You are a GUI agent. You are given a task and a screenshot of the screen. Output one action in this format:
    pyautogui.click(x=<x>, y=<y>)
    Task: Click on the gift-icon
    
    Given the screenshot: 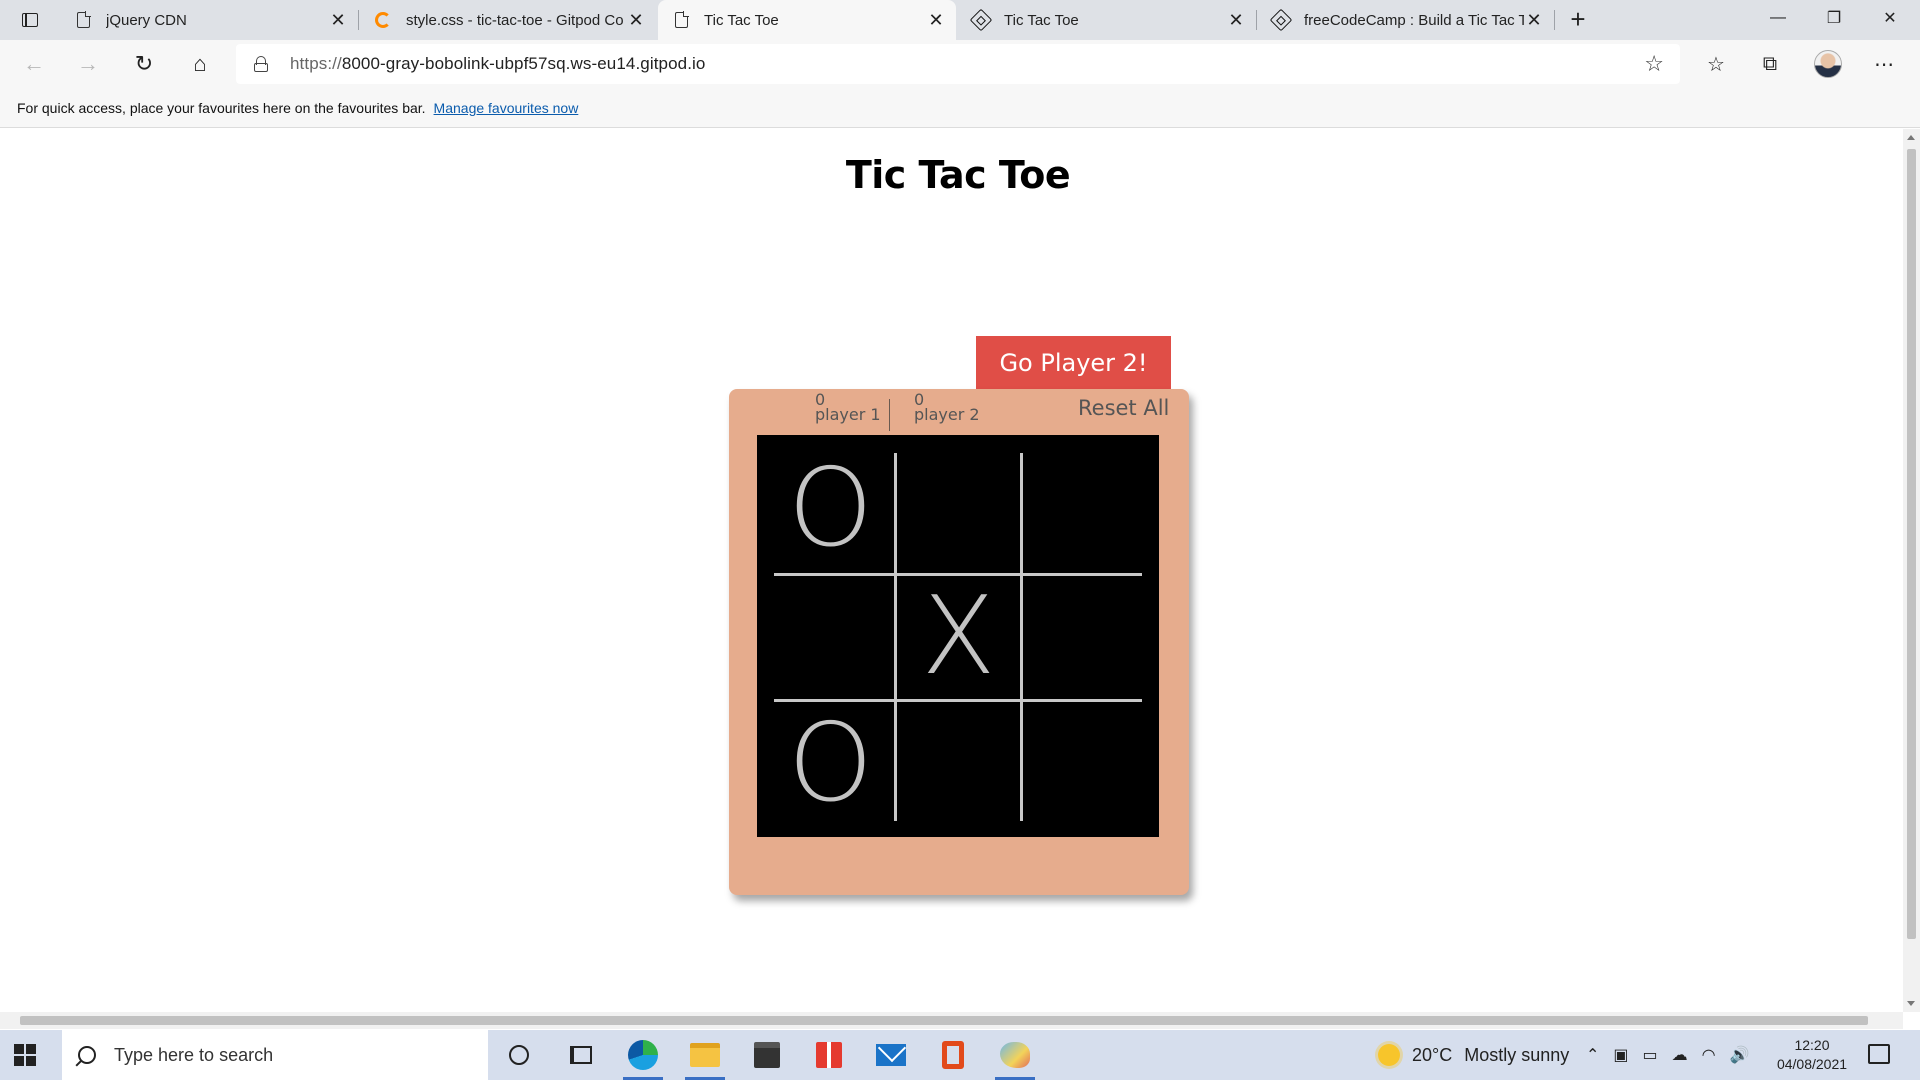 What is the action you would take?
    pyautogui.click(x=829, y=1055)
    